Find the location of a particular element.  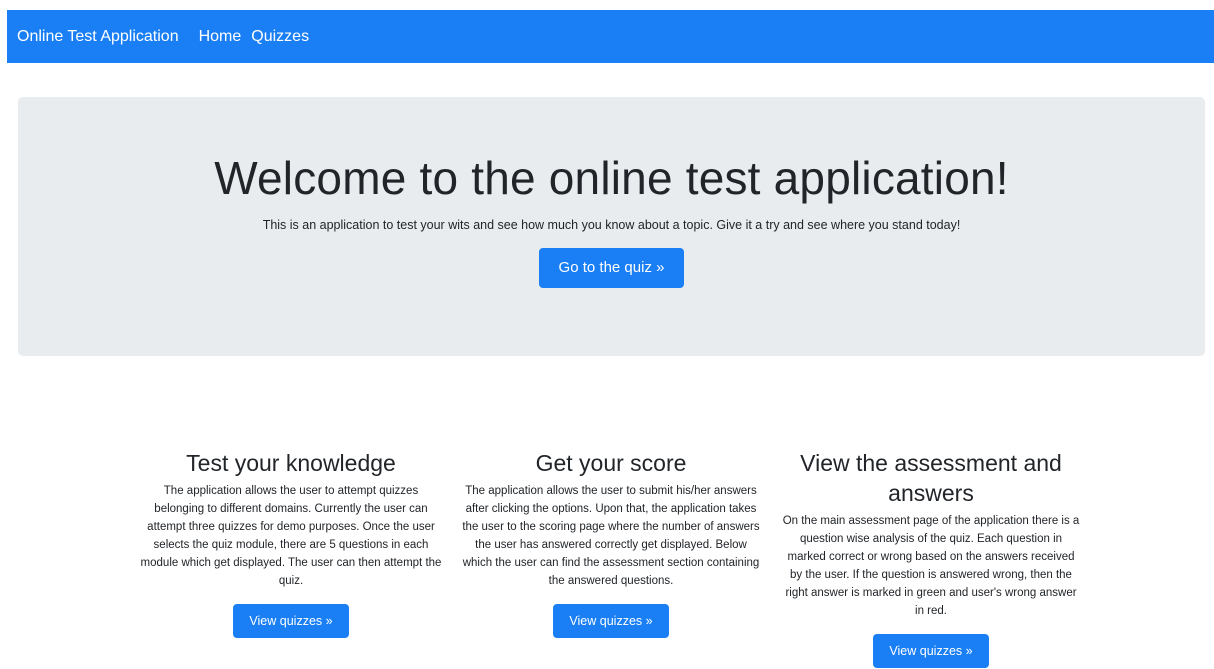

brand-link: Online Test Application is located at coordinates (98, 37).